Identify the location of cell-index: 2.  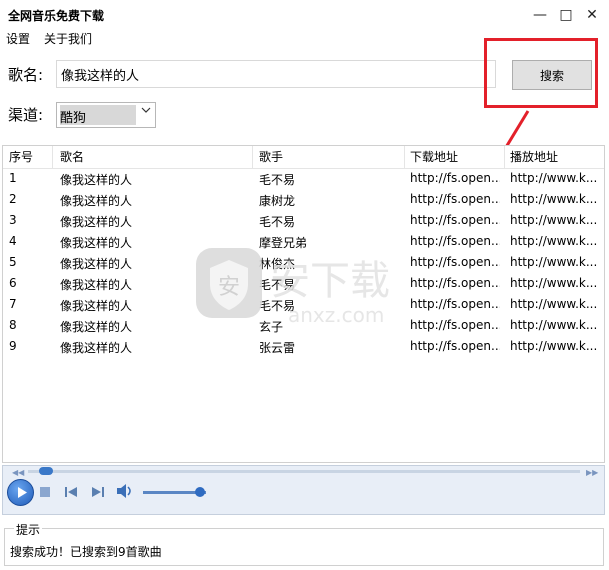
(13, 199).